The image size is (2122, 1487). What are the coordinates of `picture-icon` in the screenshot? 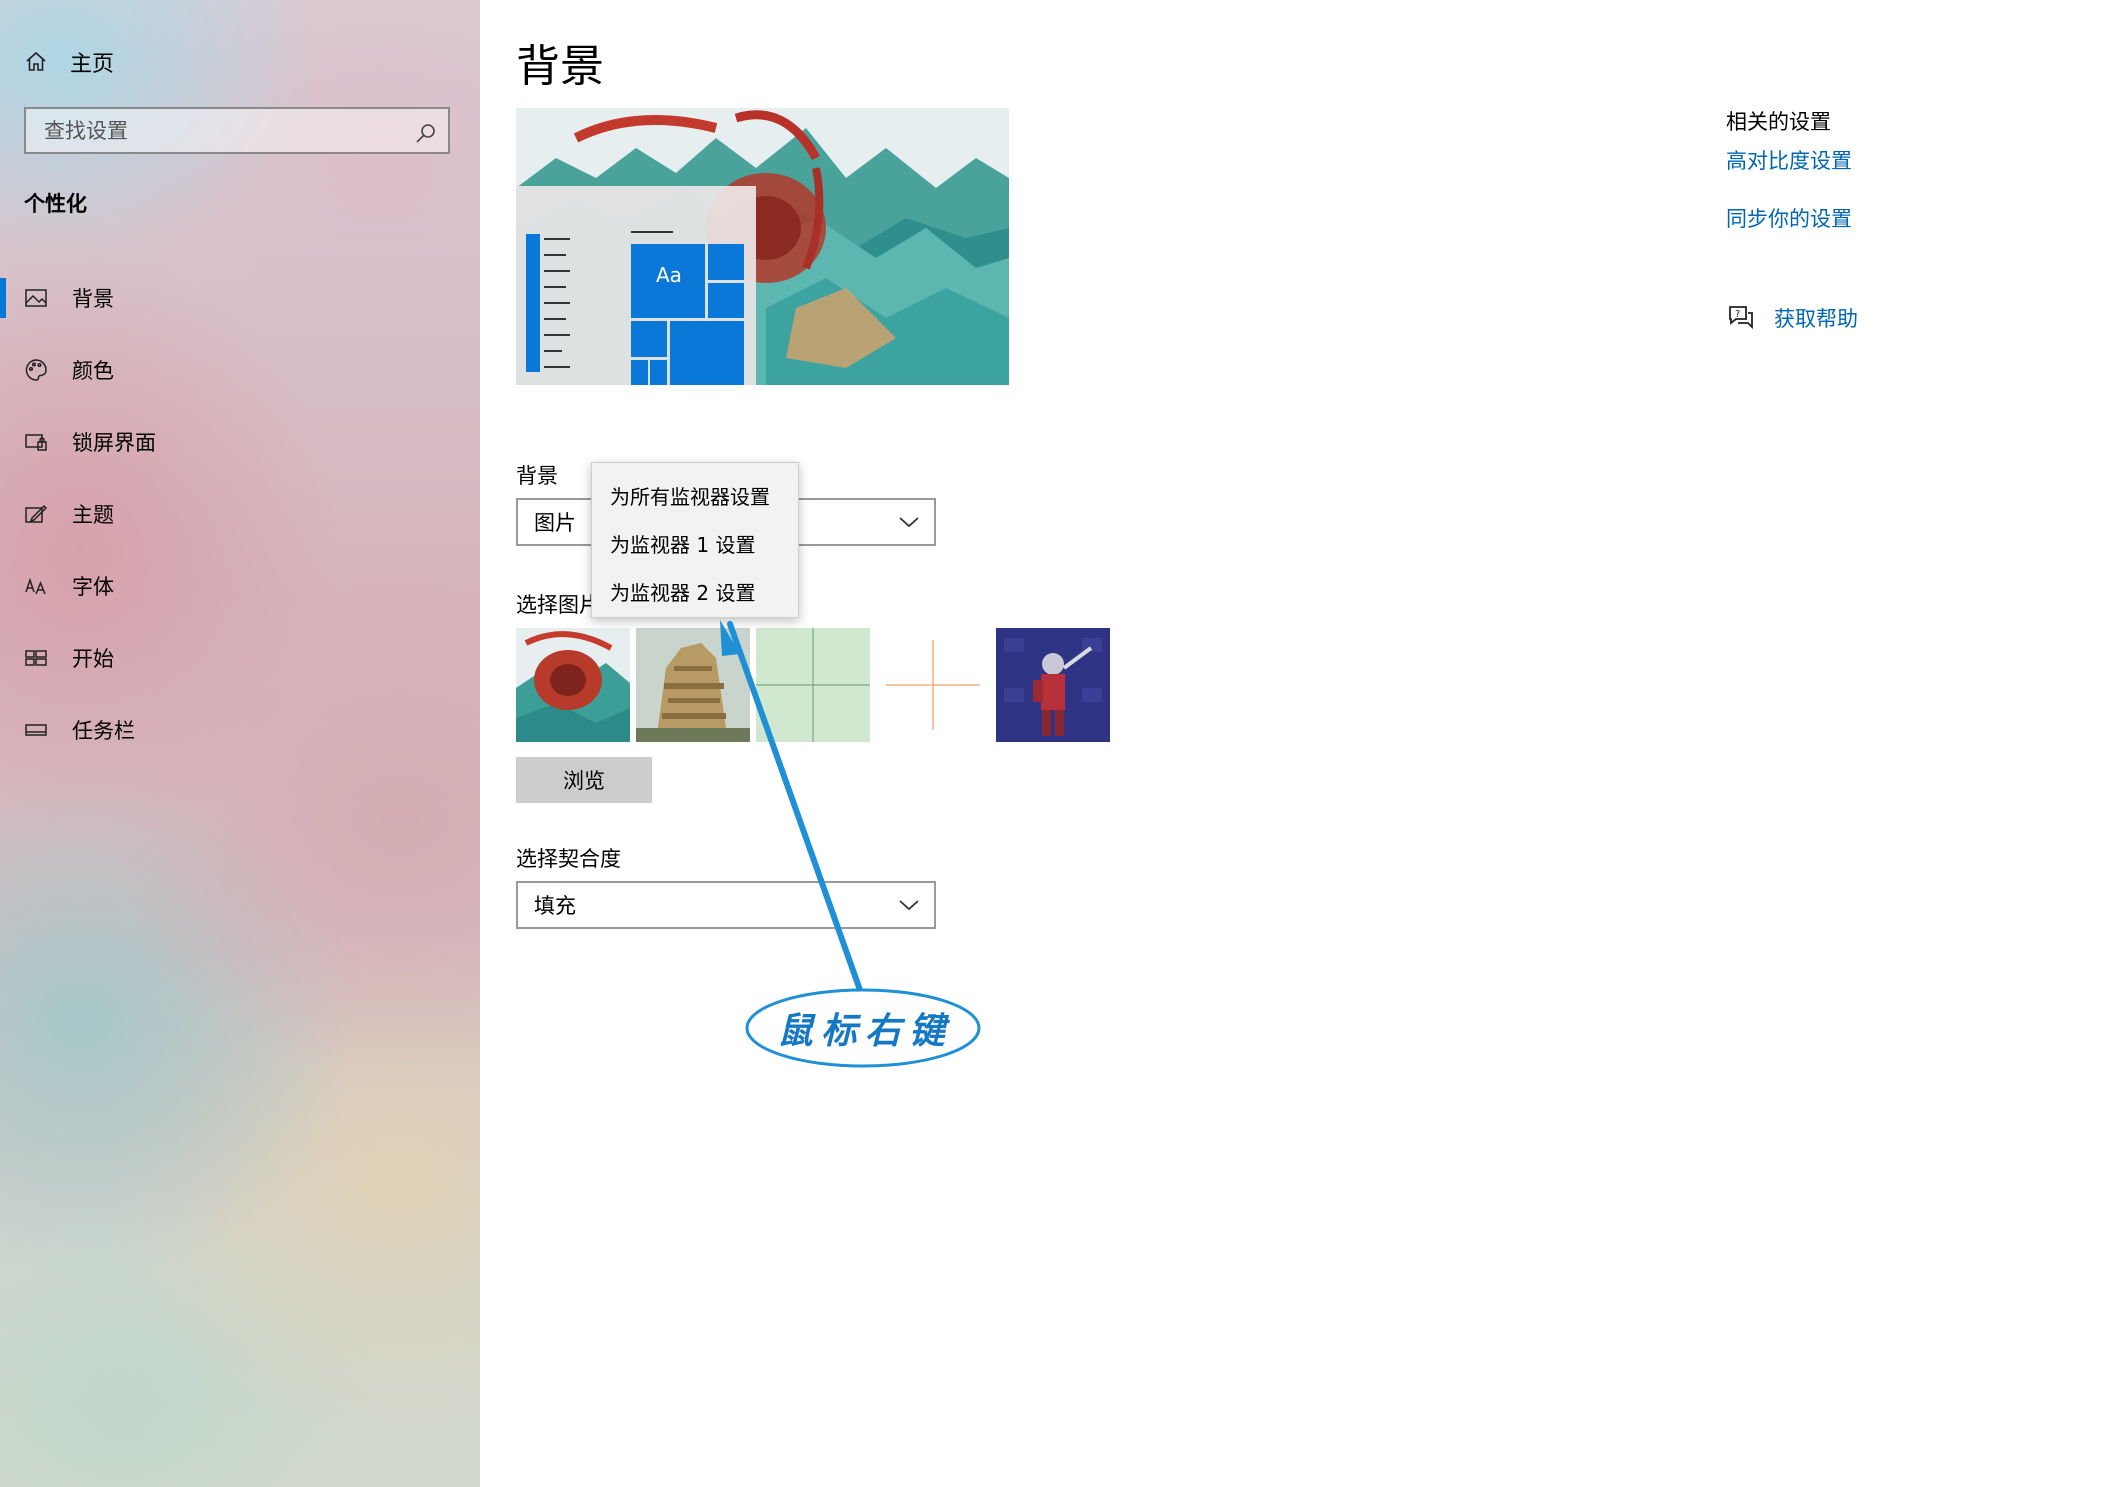 It's located at (36, 298).